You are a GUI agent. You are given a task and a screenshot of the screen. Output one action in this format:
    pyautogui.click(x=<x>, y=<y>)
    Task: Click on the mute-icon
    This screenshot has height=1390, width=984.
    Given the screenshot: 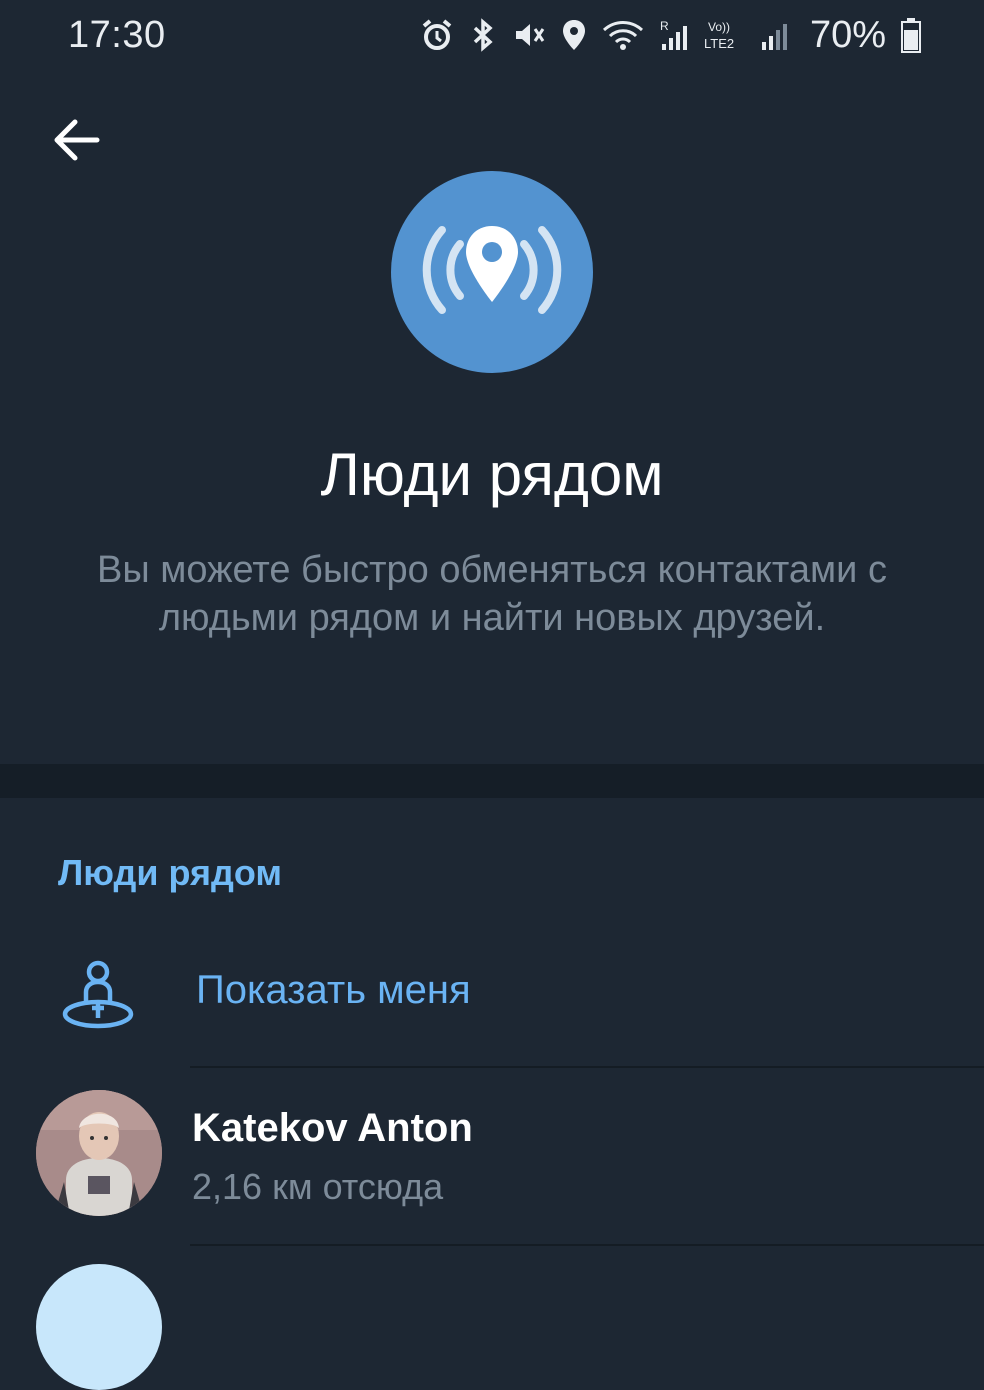 What is the action you would take?
    pyautogui.click(x=529, y=35)
    